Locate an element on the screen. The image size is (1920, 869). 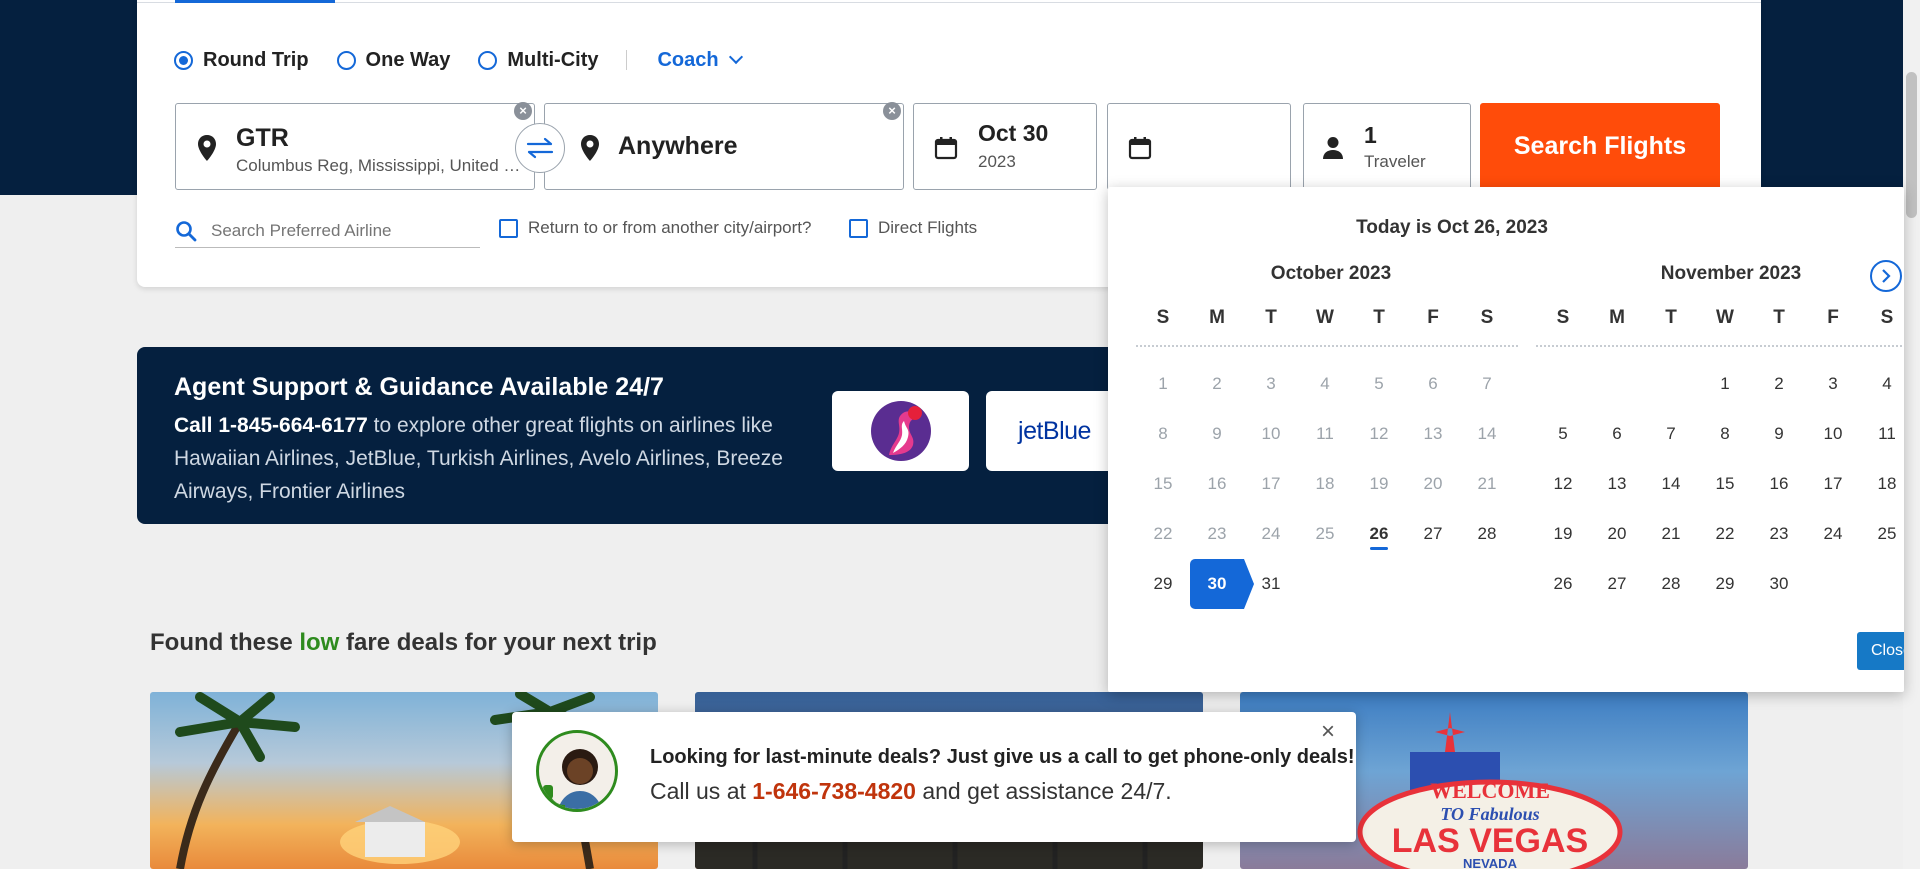
depart-date-field: Oct 30 2023 is located at coordinates (1005, 146).